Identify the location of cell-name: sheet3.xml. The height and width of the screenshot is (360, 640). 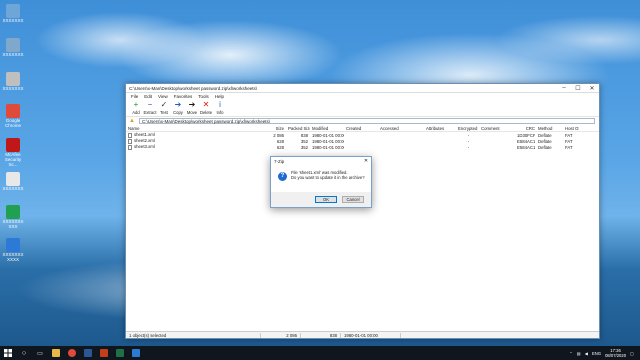
(193, 147).